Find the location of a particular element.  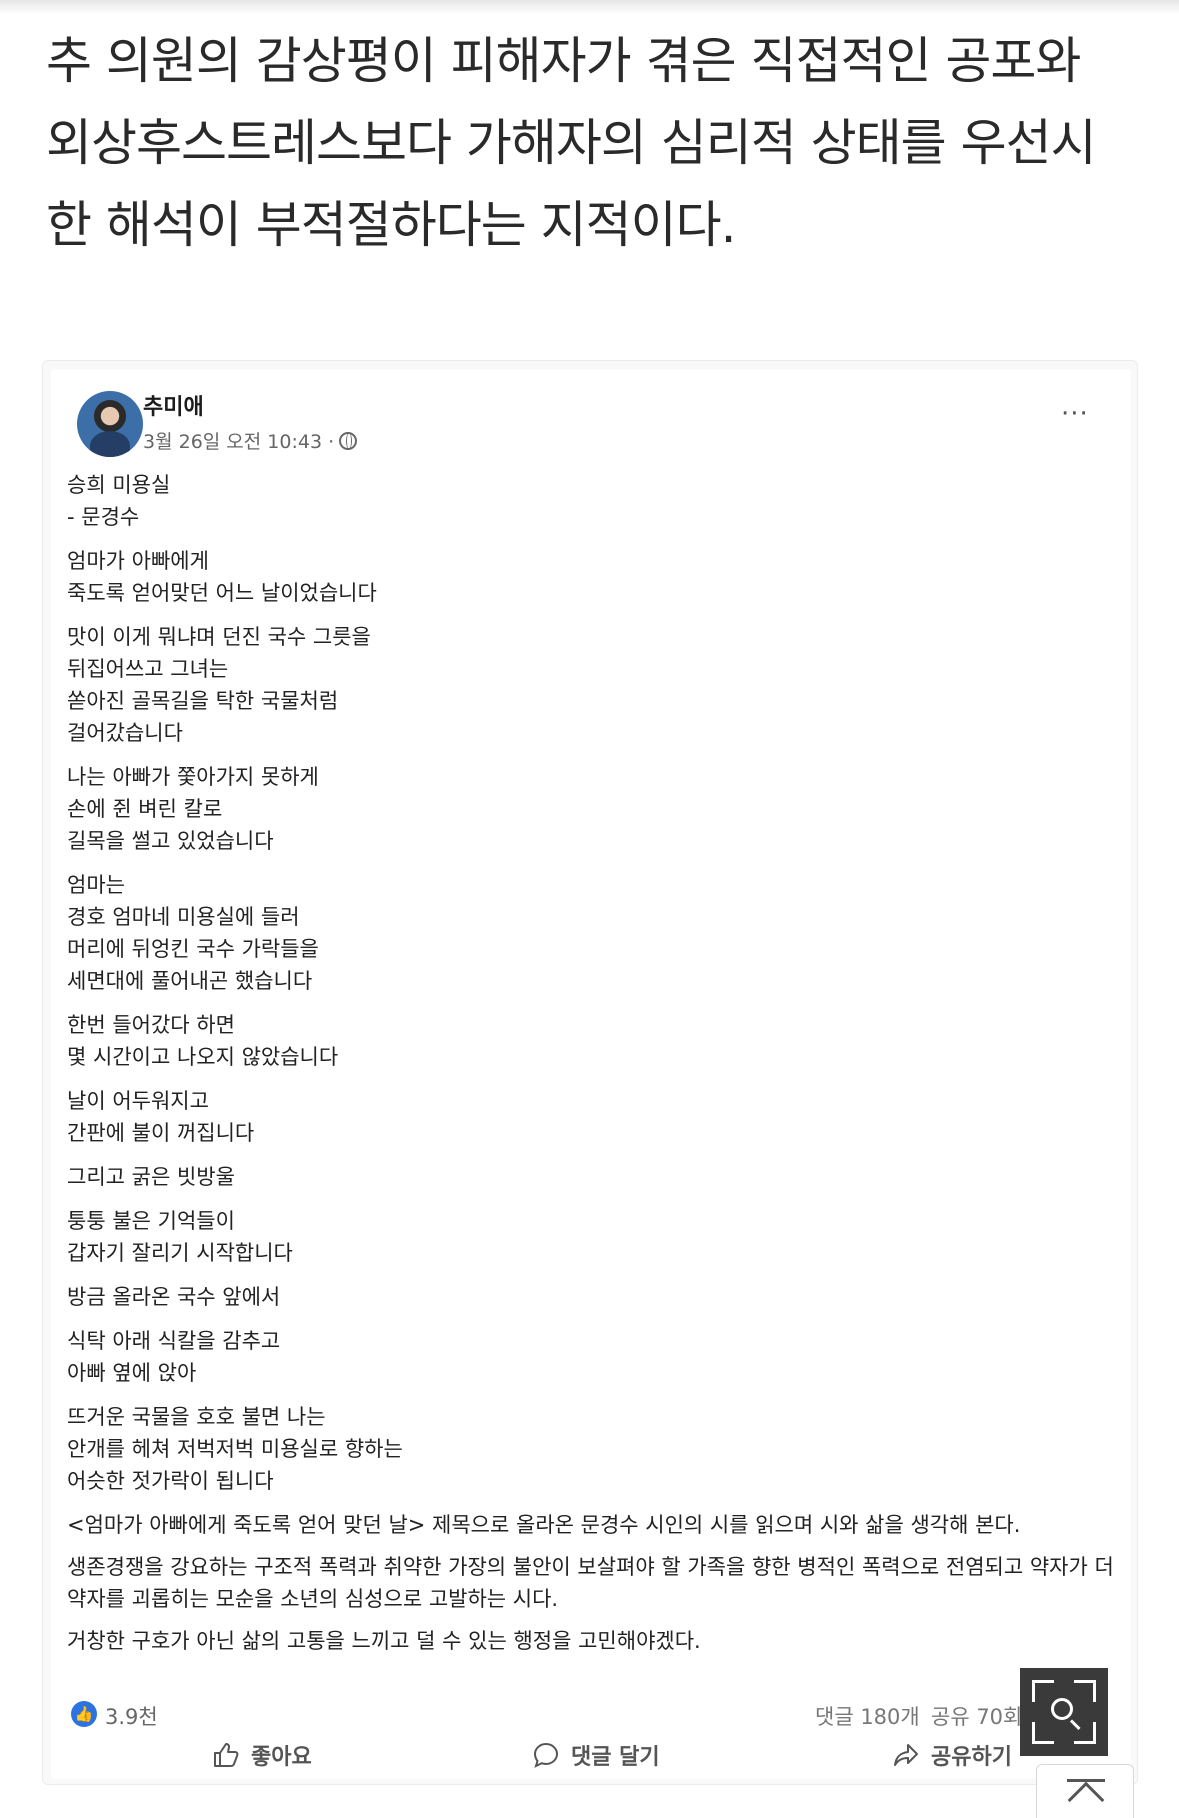

poem-stanza: 나는 아빠가 쫓아가지 못하게손에 쥔 벼린 칼로길목을 썰고 있었습니다 is located at coordinates (592, 809).